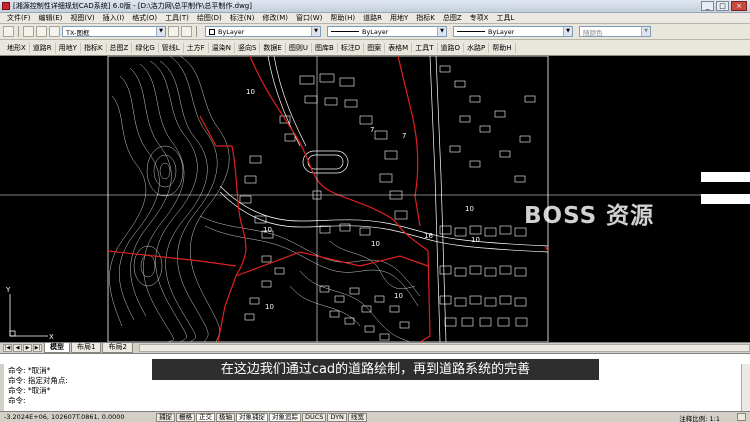 The width and height of the screenshot is (750, 422). I want to click on menu-siteplan: 总图Z, so click(452, 18).